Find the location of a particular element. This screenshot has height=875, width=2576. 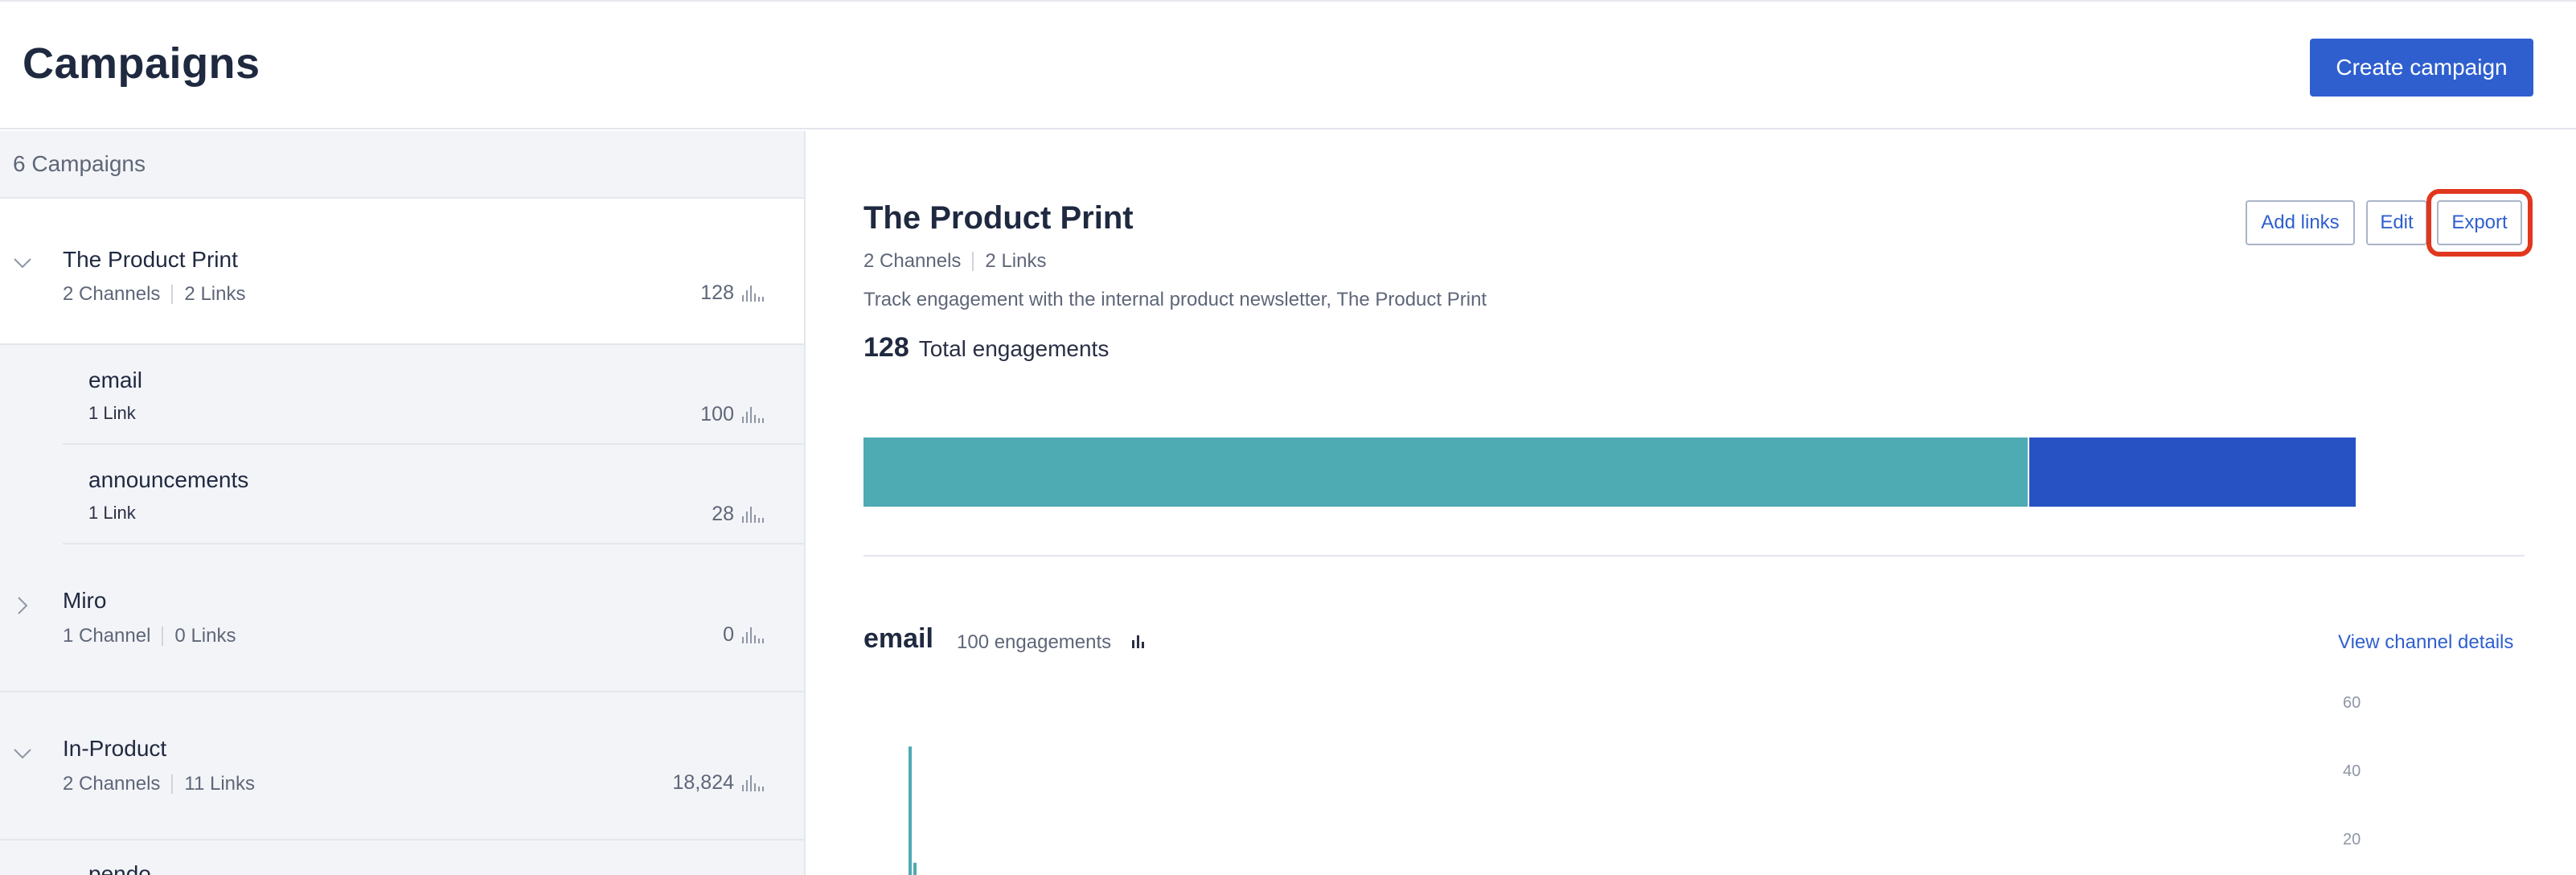

view-channel-details-link: View channel details is located at coordinates (2425, 642).